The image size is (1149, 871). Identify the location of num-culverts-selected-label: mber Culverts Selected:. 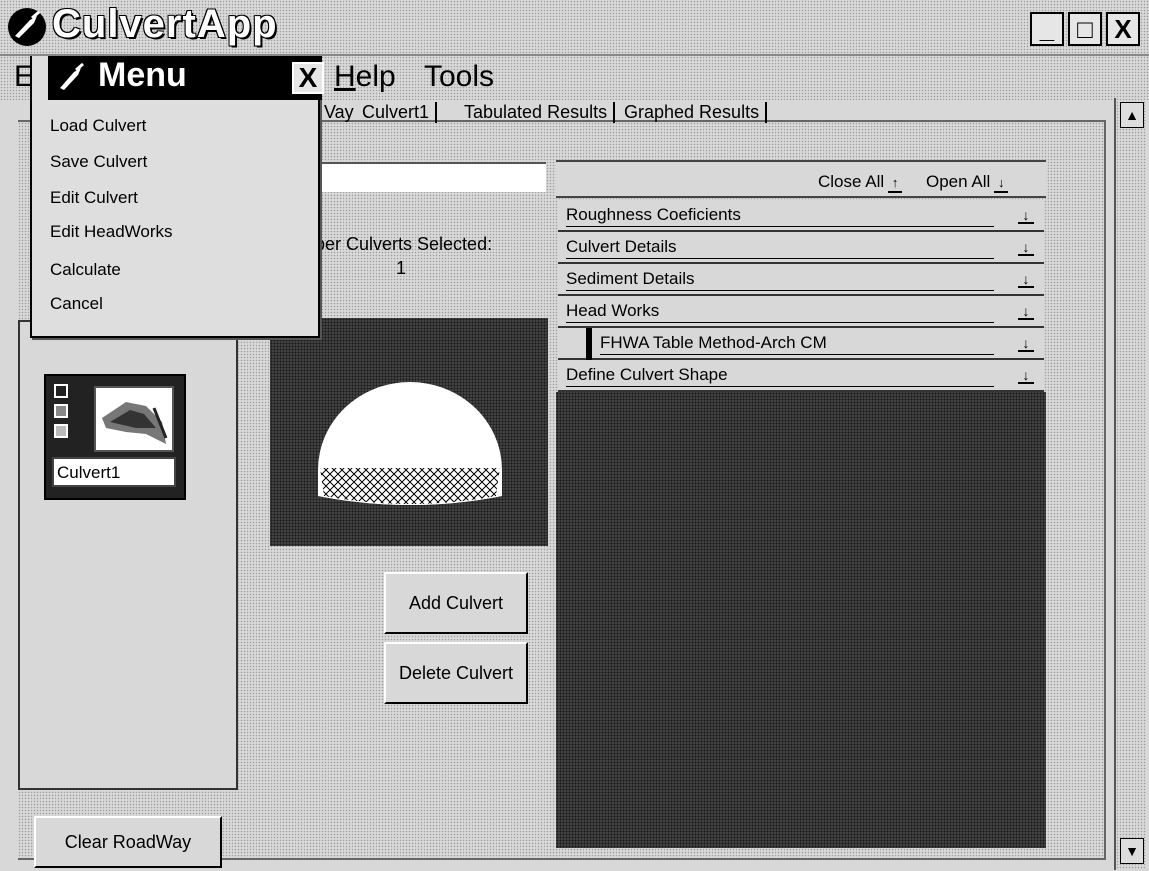
(396, 244).